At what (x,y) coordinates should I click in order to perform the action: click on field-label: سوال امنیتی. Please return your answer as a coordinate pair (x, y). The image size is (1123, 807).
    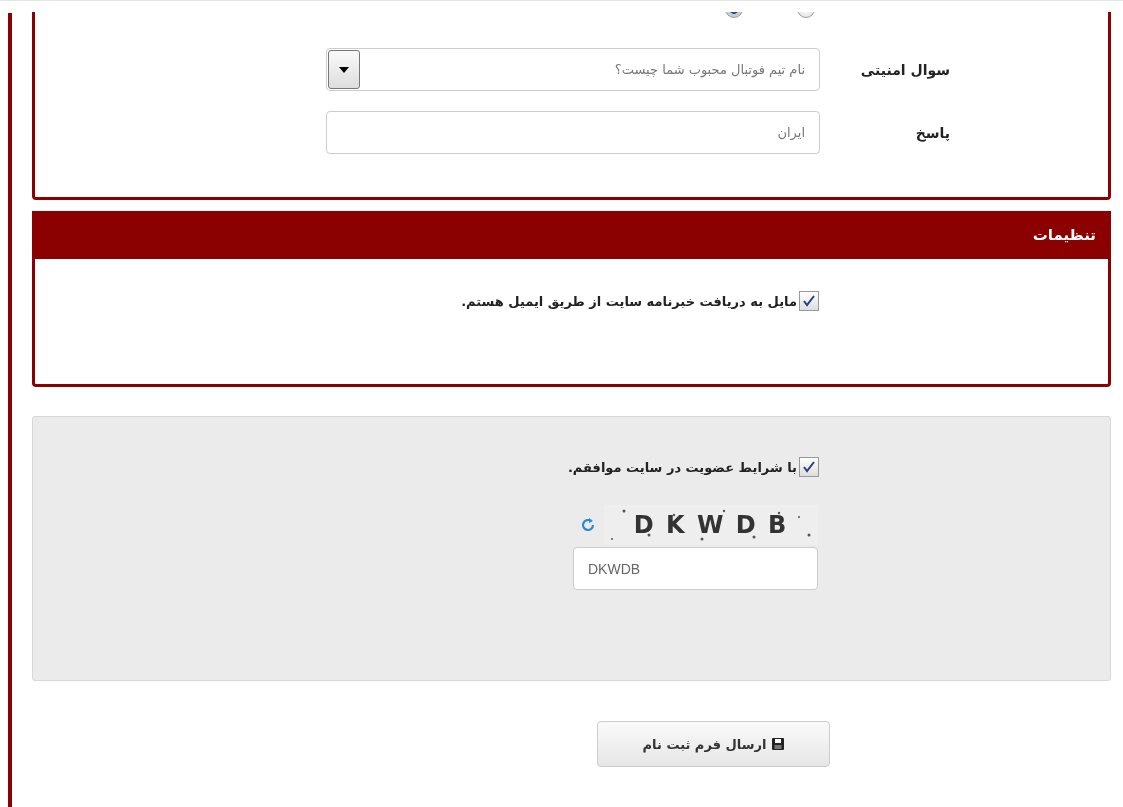
    Looking at the image, I should click on (904, 69).